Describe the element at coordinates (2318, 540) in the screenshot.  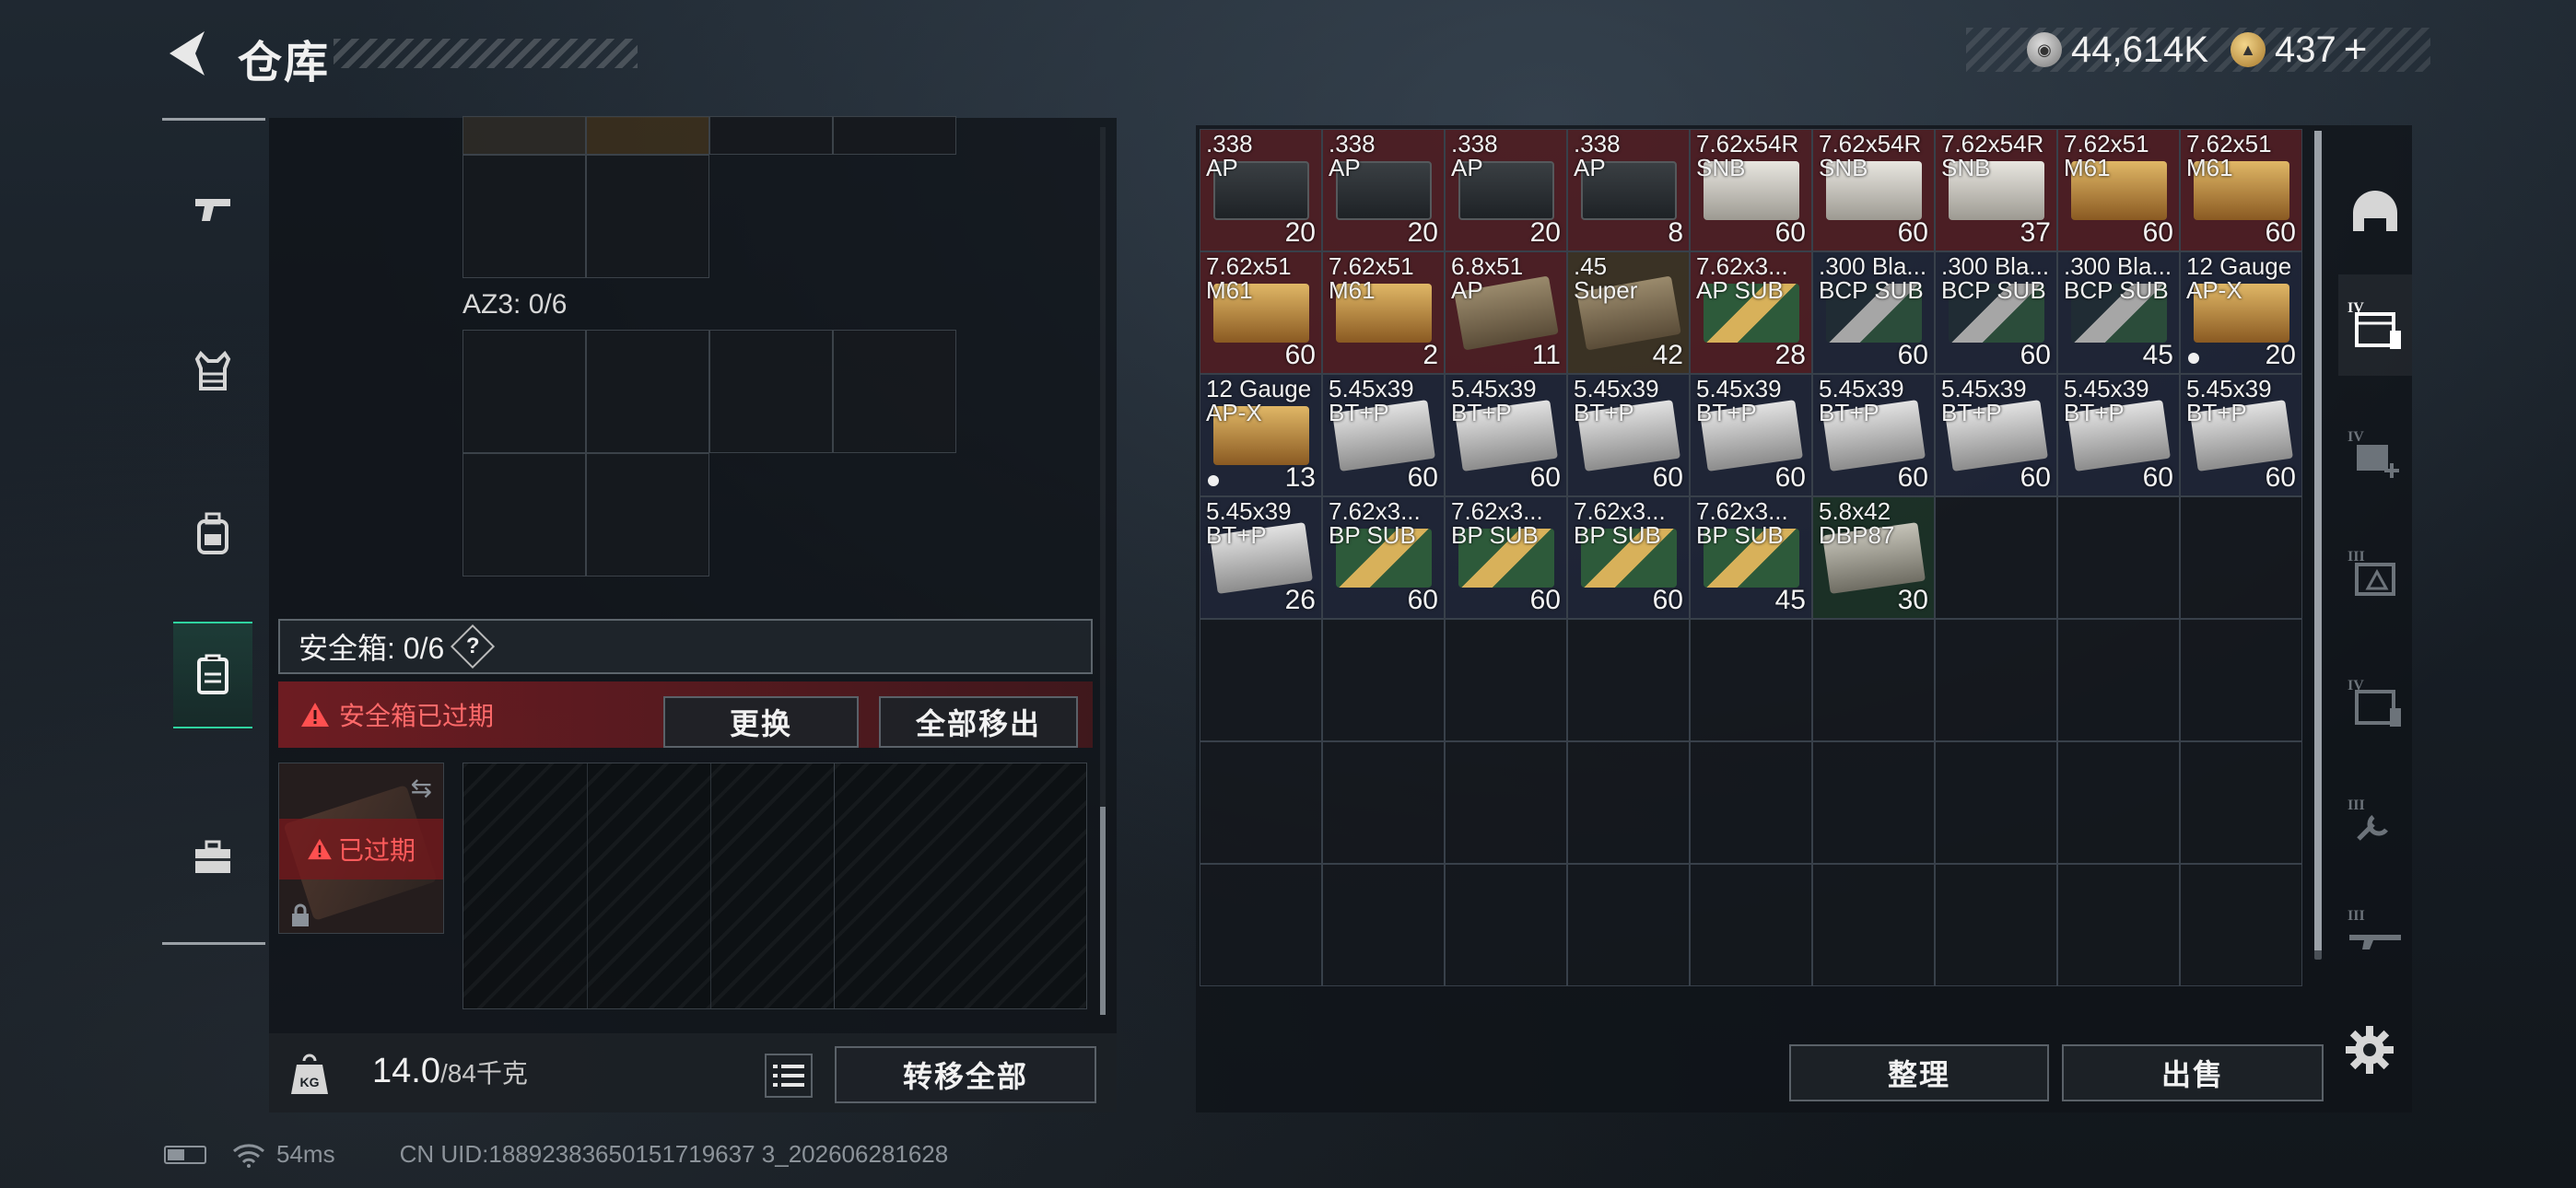
I see `right-scrollbar-thumb` at that location.